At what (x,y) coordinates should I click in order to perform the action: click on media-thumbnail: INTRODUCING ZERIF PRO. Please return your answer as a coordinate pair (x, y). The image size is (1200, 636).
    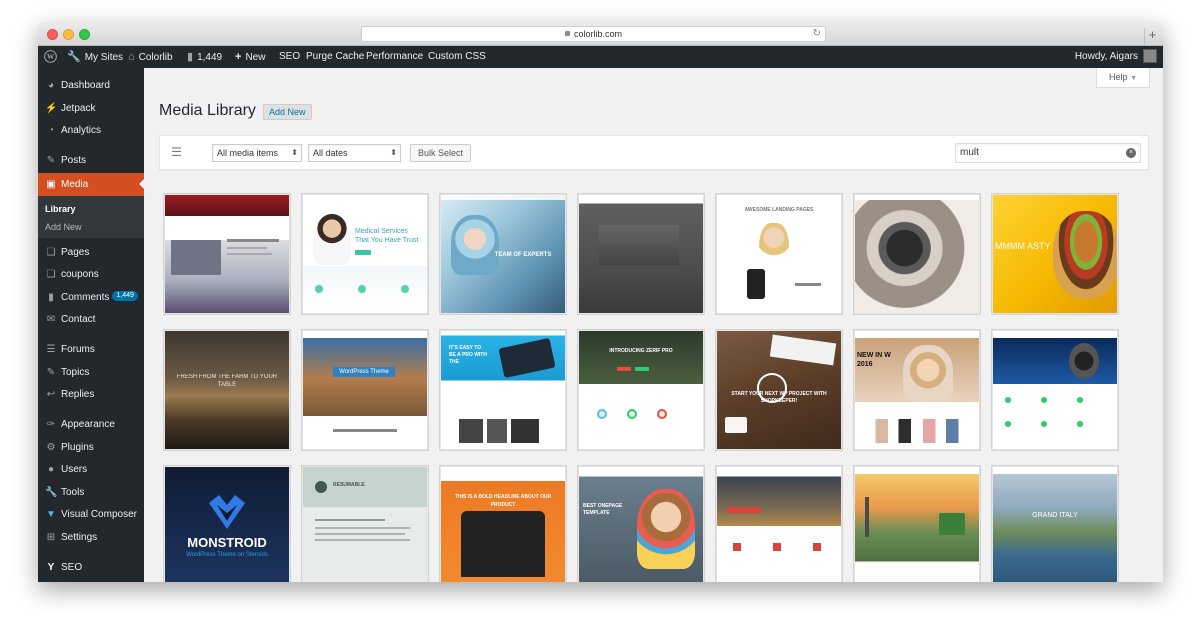
    Looking at the image, I should click on (641, 390).